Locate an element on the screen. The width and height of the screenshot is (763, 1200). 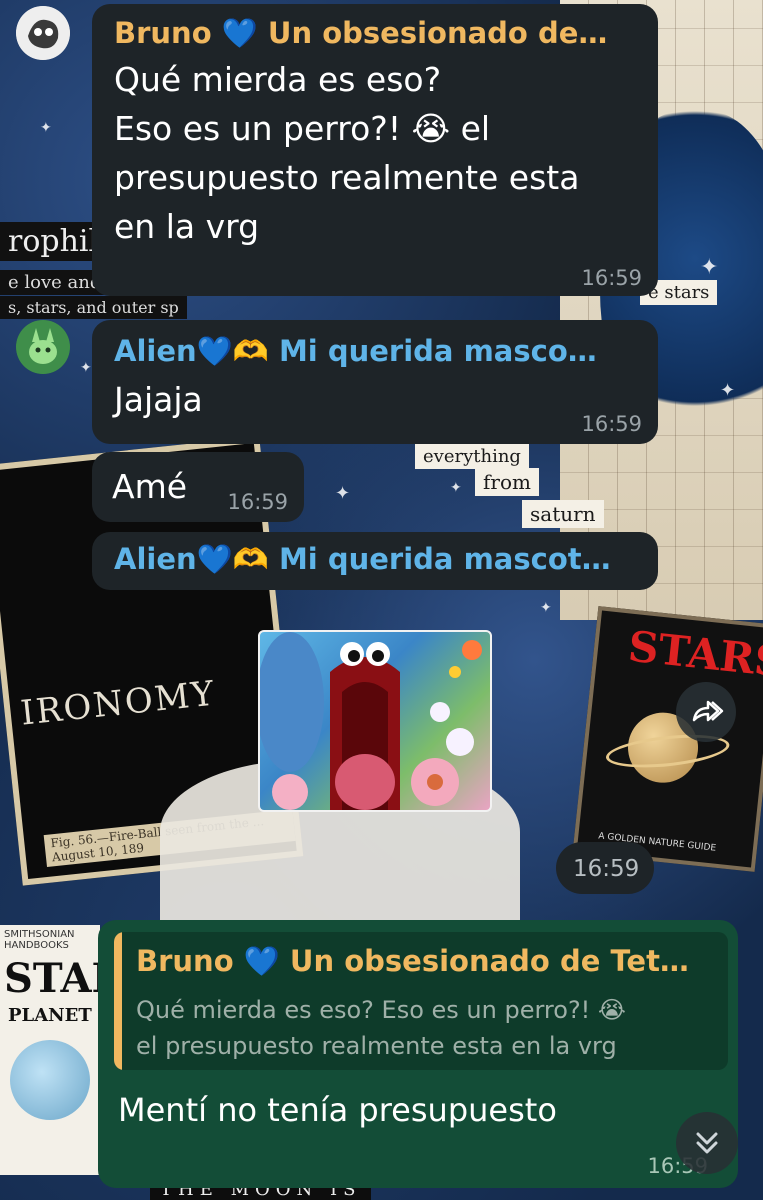
forward-icon is located at coordinates (708, 711).